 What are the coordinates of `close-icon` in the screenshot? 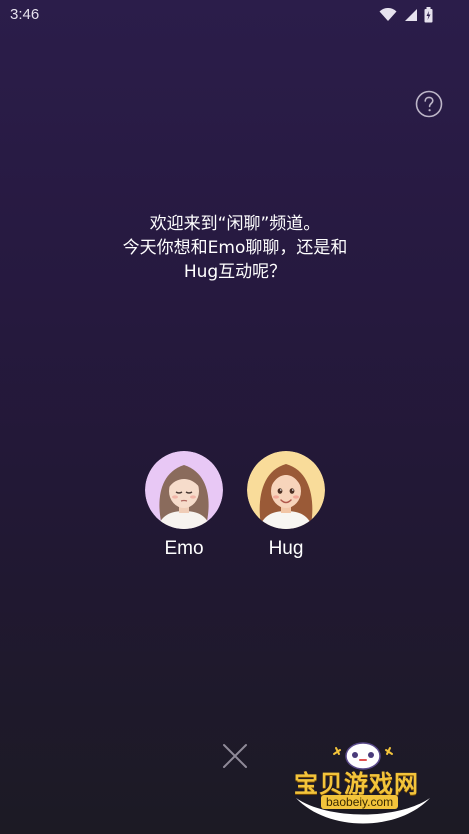 It's located at (235, 756).